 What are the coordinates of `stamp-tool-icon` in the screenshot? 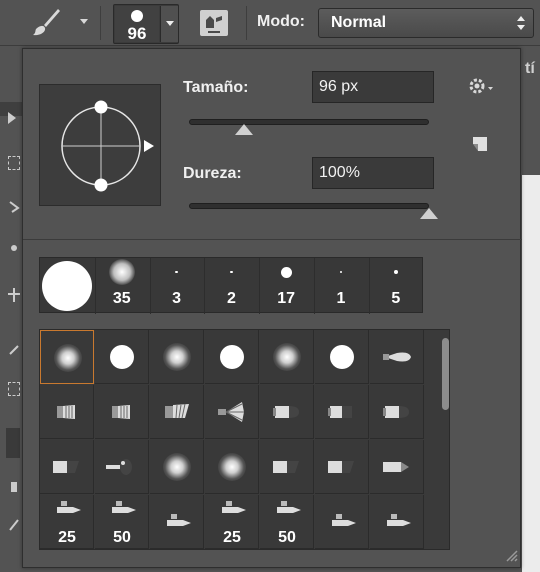 It's located at (14, 487).